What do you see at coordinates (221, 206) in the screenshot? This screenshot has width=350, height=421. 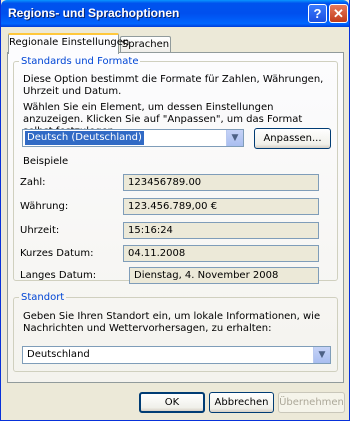 I see `currency-value: 123.456.789,00 €` at bounding box center [221, 206].